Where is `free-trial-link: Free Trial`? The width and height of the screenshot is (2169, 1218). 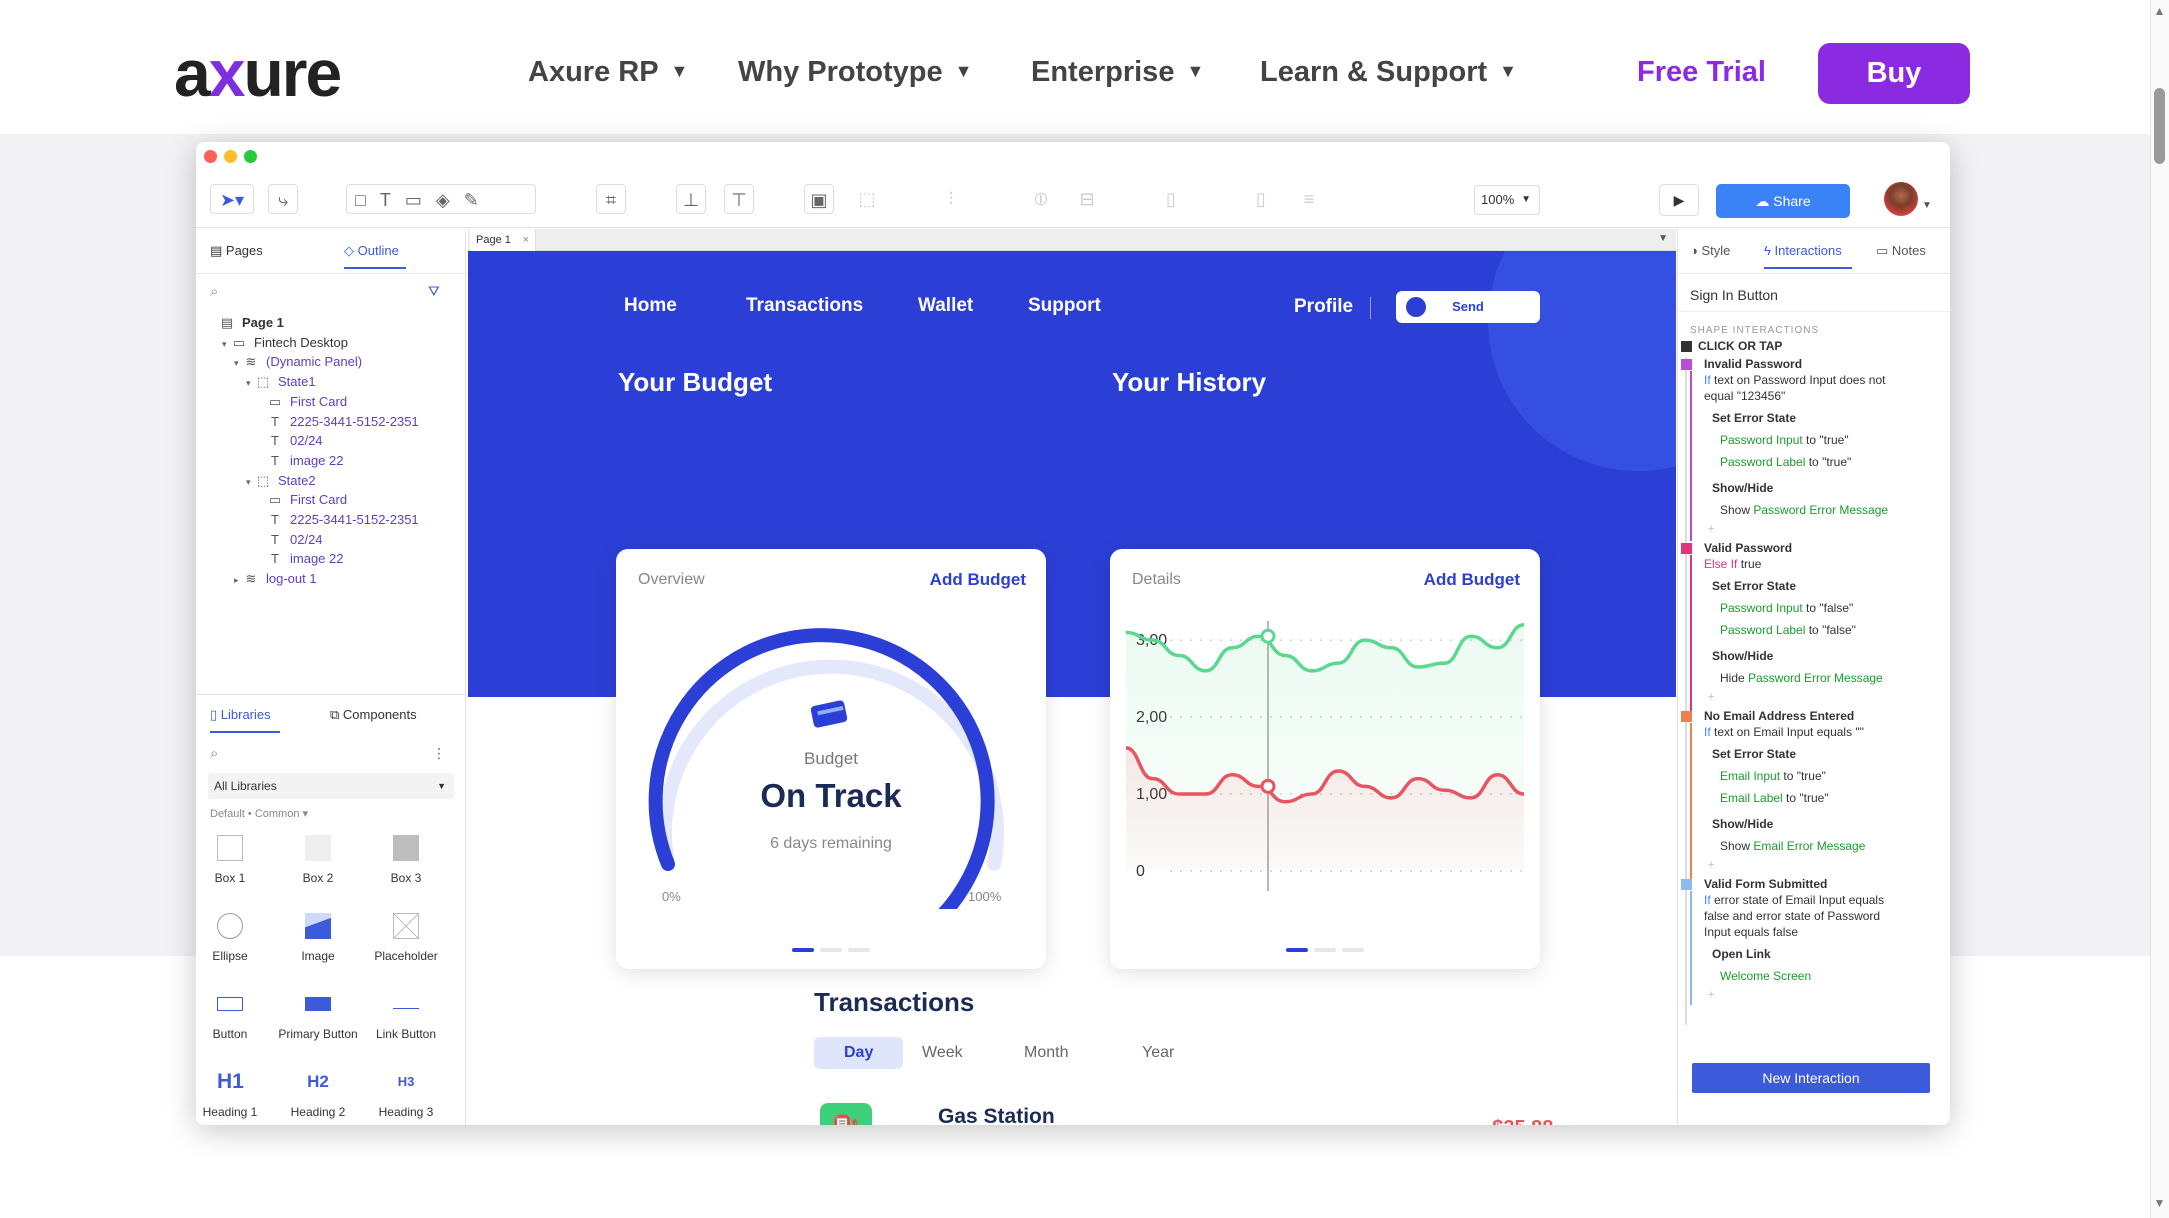
free-trial-link: Free Trial is located at coordinates (1701, 72).